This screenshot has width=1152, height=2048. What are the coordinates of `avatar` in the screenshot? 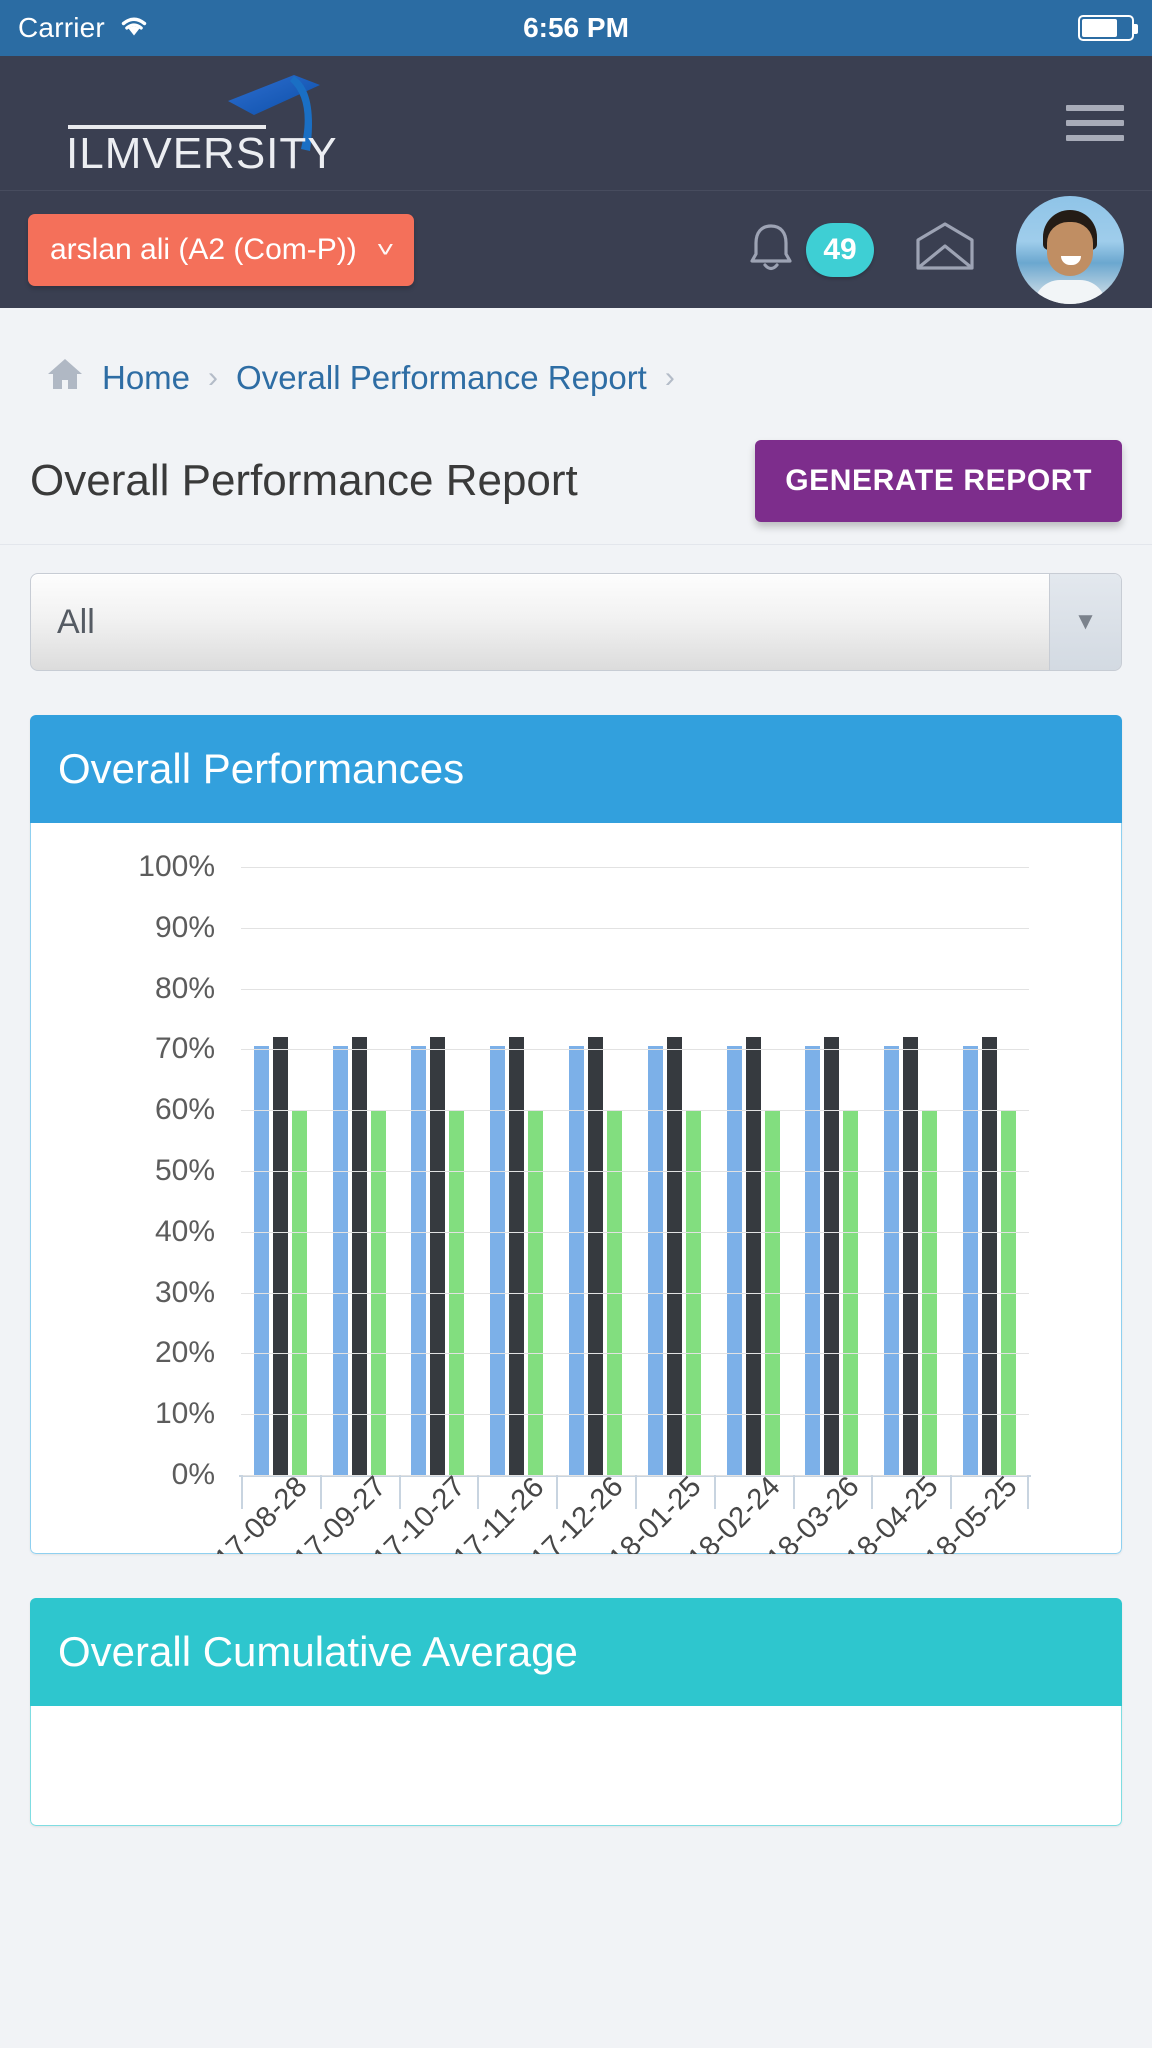 It's located at (1070, 249).